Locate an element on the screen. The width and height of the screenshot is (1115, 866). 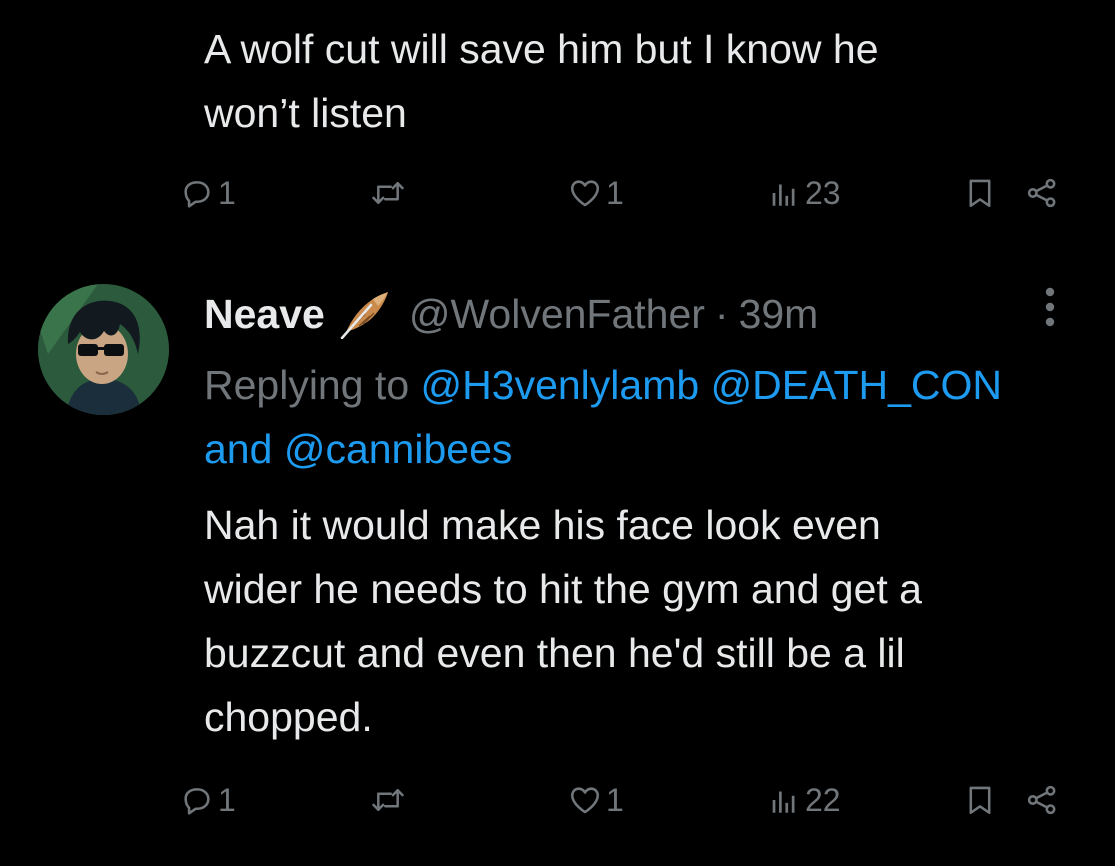
more-options-button is located at coordinates (1050, 309).